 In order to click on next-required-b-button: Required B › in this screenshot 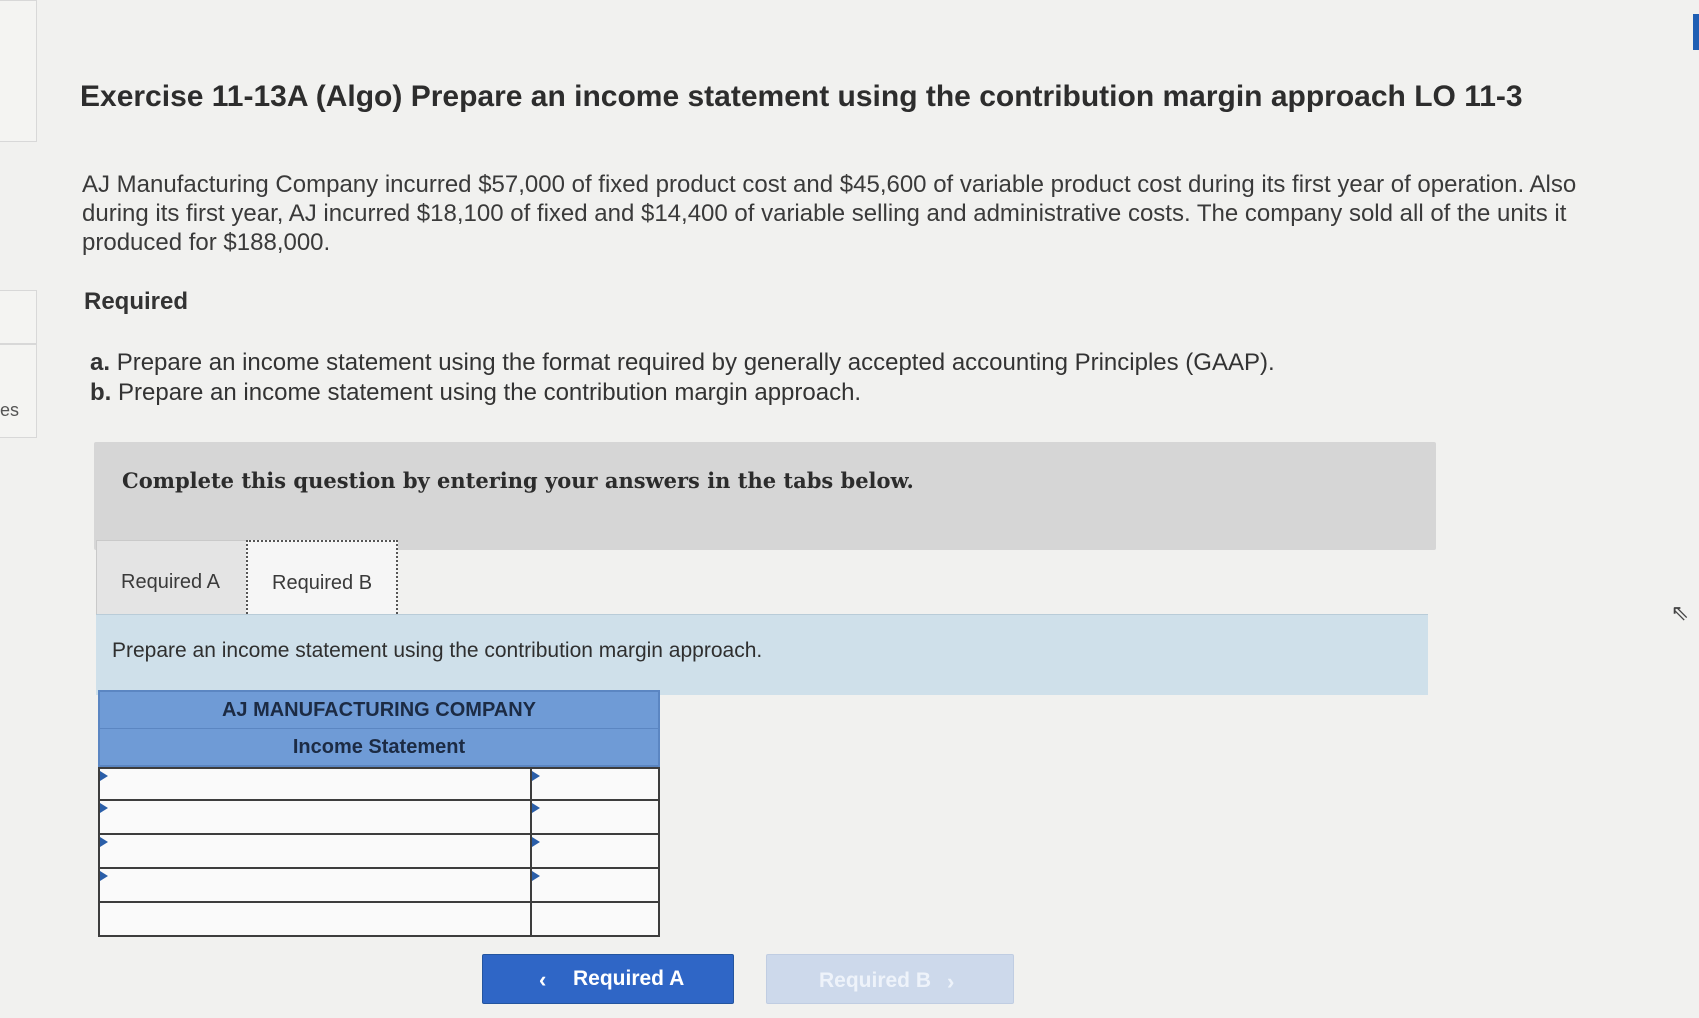, I will do `click(890, 979)`.